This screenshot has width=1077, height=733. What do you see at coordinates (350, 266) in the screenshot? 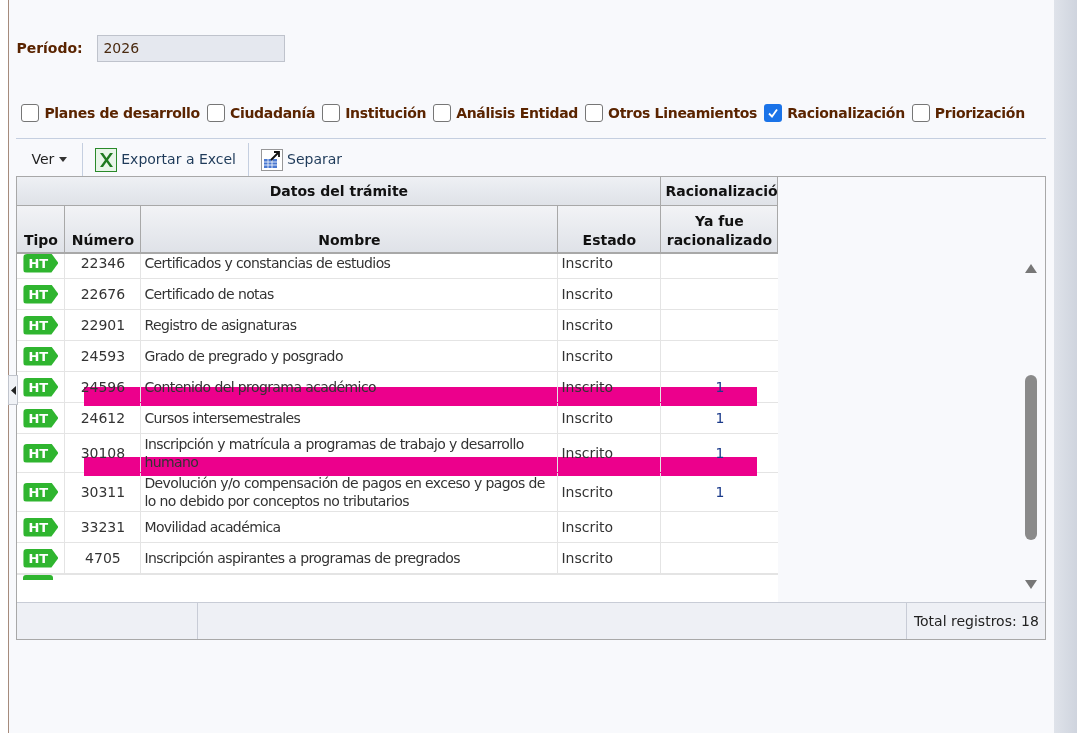
I see `table-cell: Certificados y constancias de estudios` at bounding box center [350, 266].